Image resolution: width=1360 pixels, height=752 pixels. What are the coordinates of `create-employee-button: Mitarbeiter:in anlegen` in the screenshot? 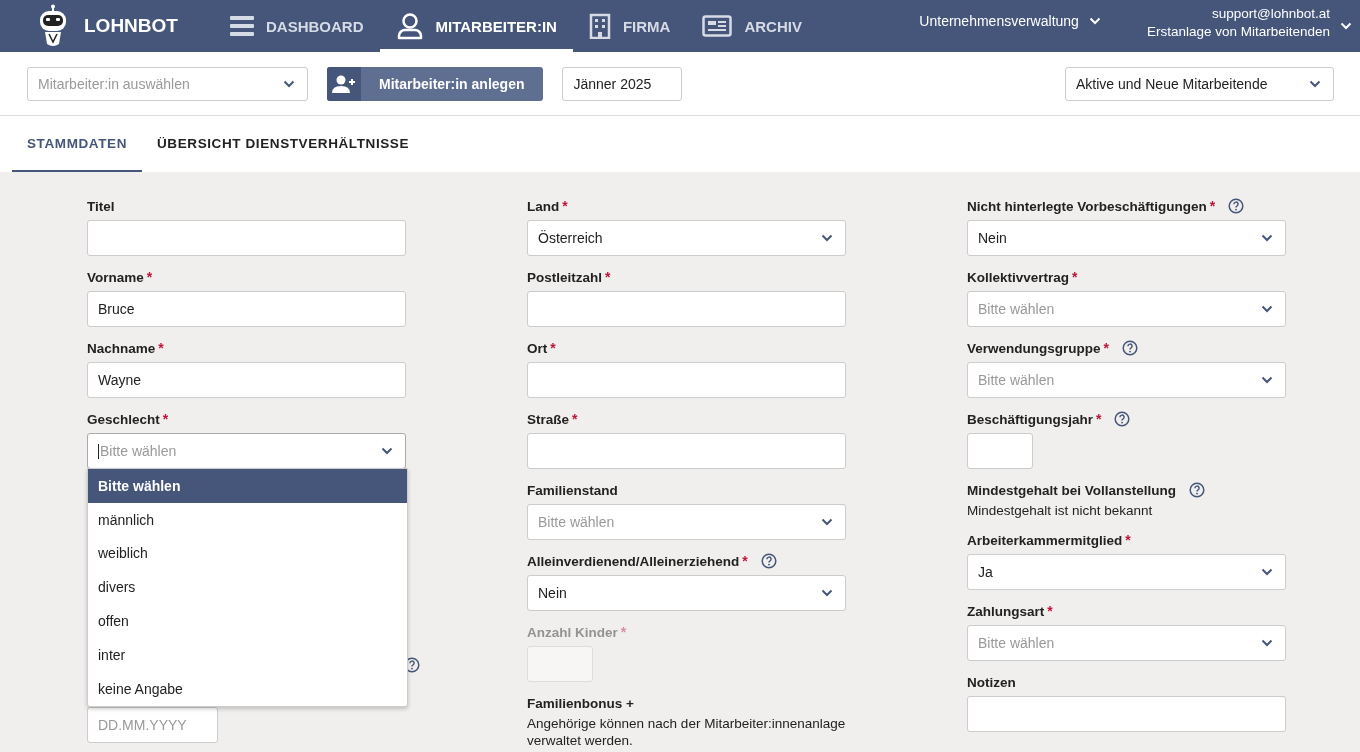 It's located at (435, 83).